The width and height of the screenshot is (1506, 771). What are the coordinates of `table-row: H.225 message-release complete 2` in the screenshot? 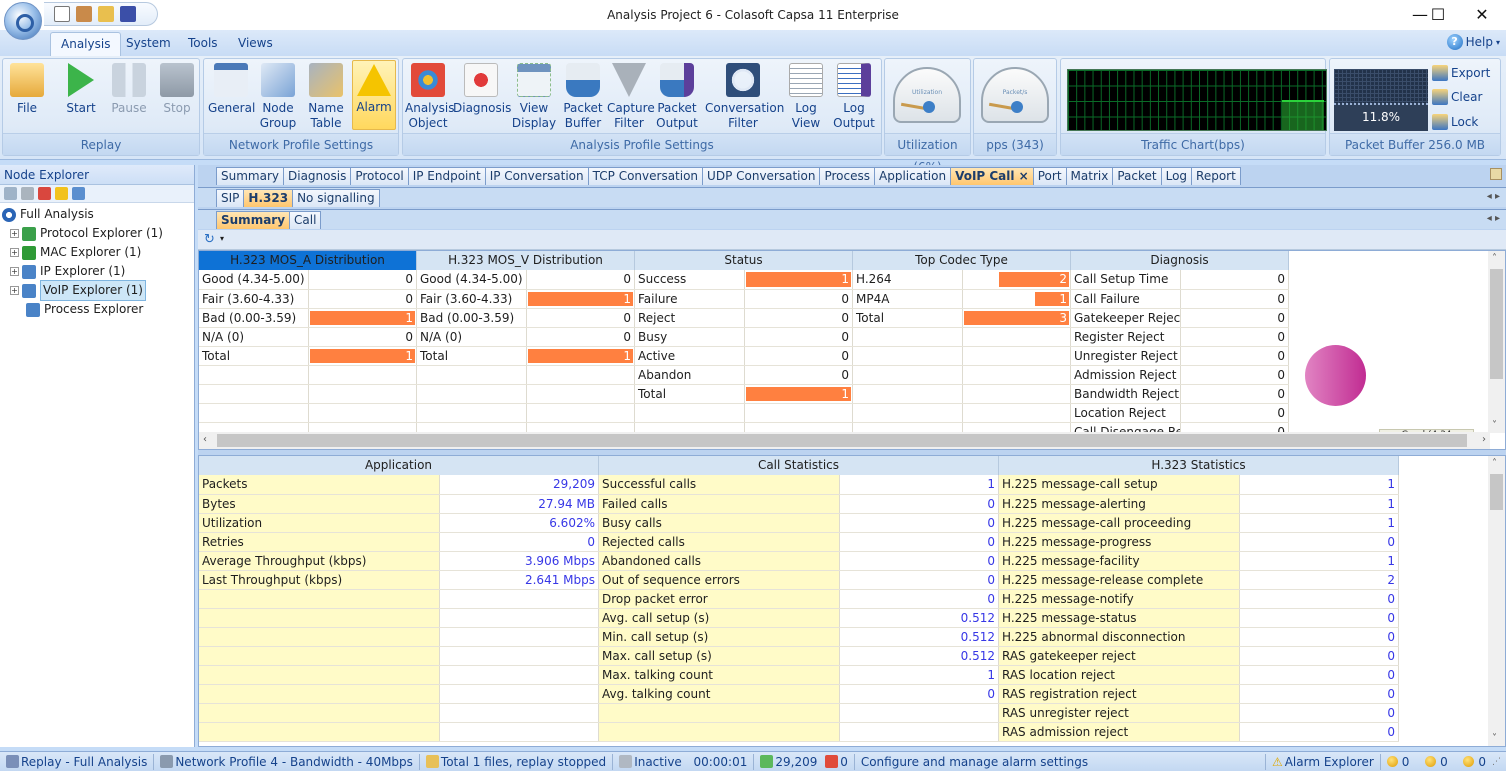 It's located at (1199, 580).